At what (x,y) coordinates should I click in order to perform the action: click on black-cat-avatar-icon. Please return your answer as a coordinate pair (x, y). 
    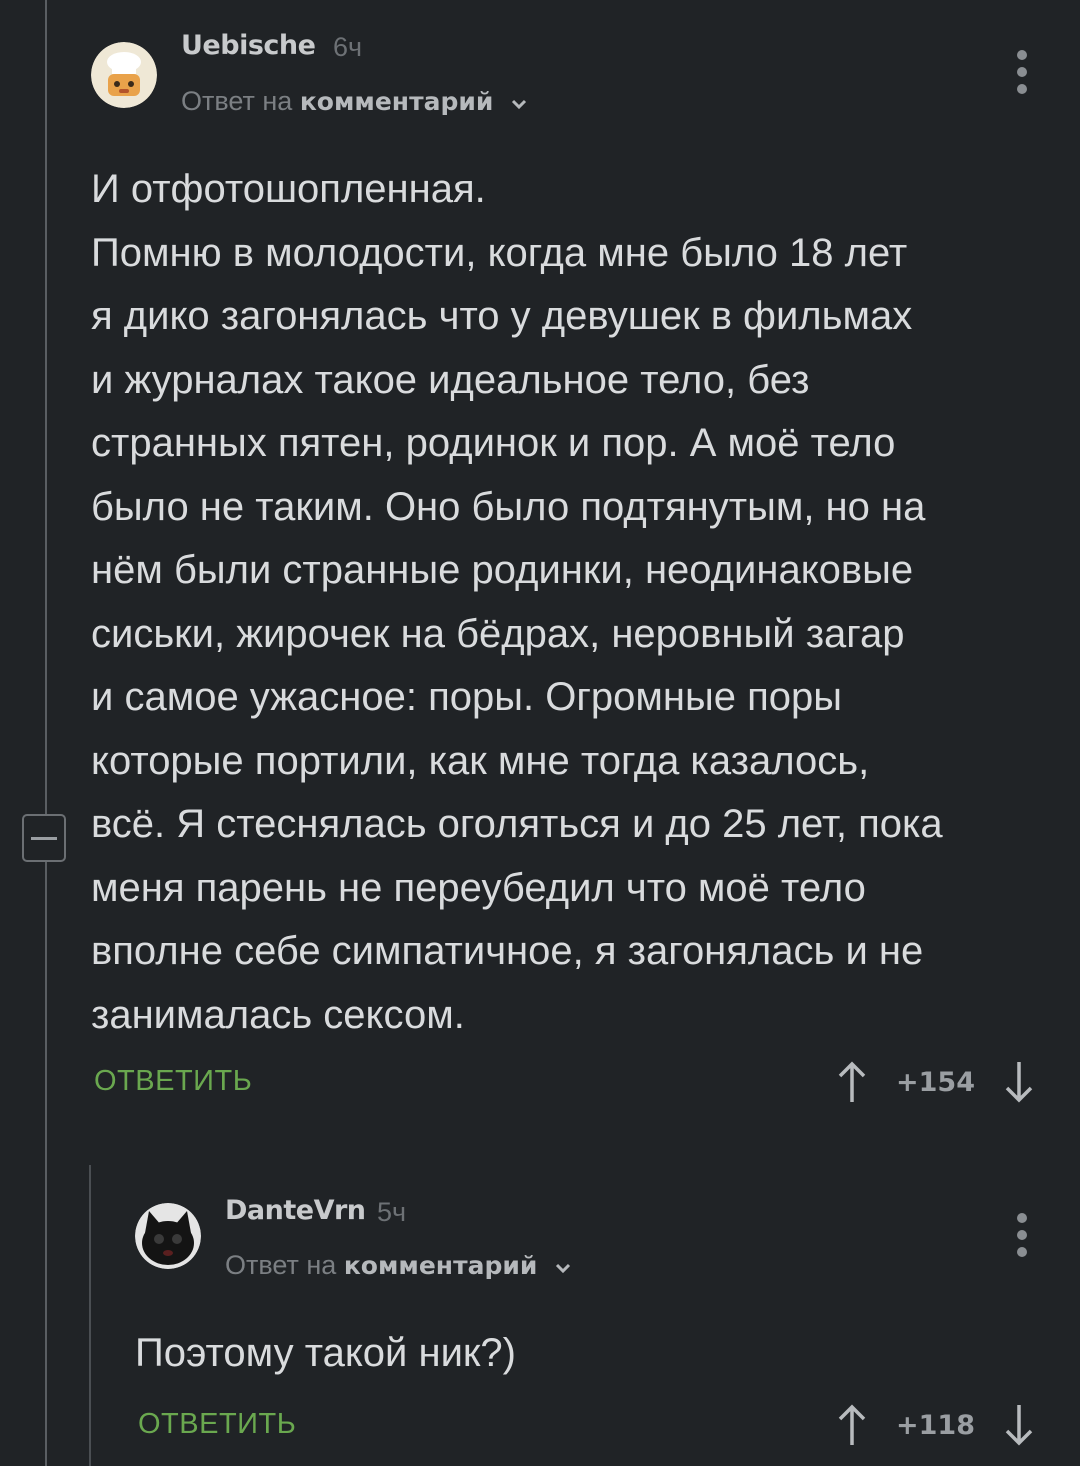
    Looking at the image, I should click on (168, 1236).